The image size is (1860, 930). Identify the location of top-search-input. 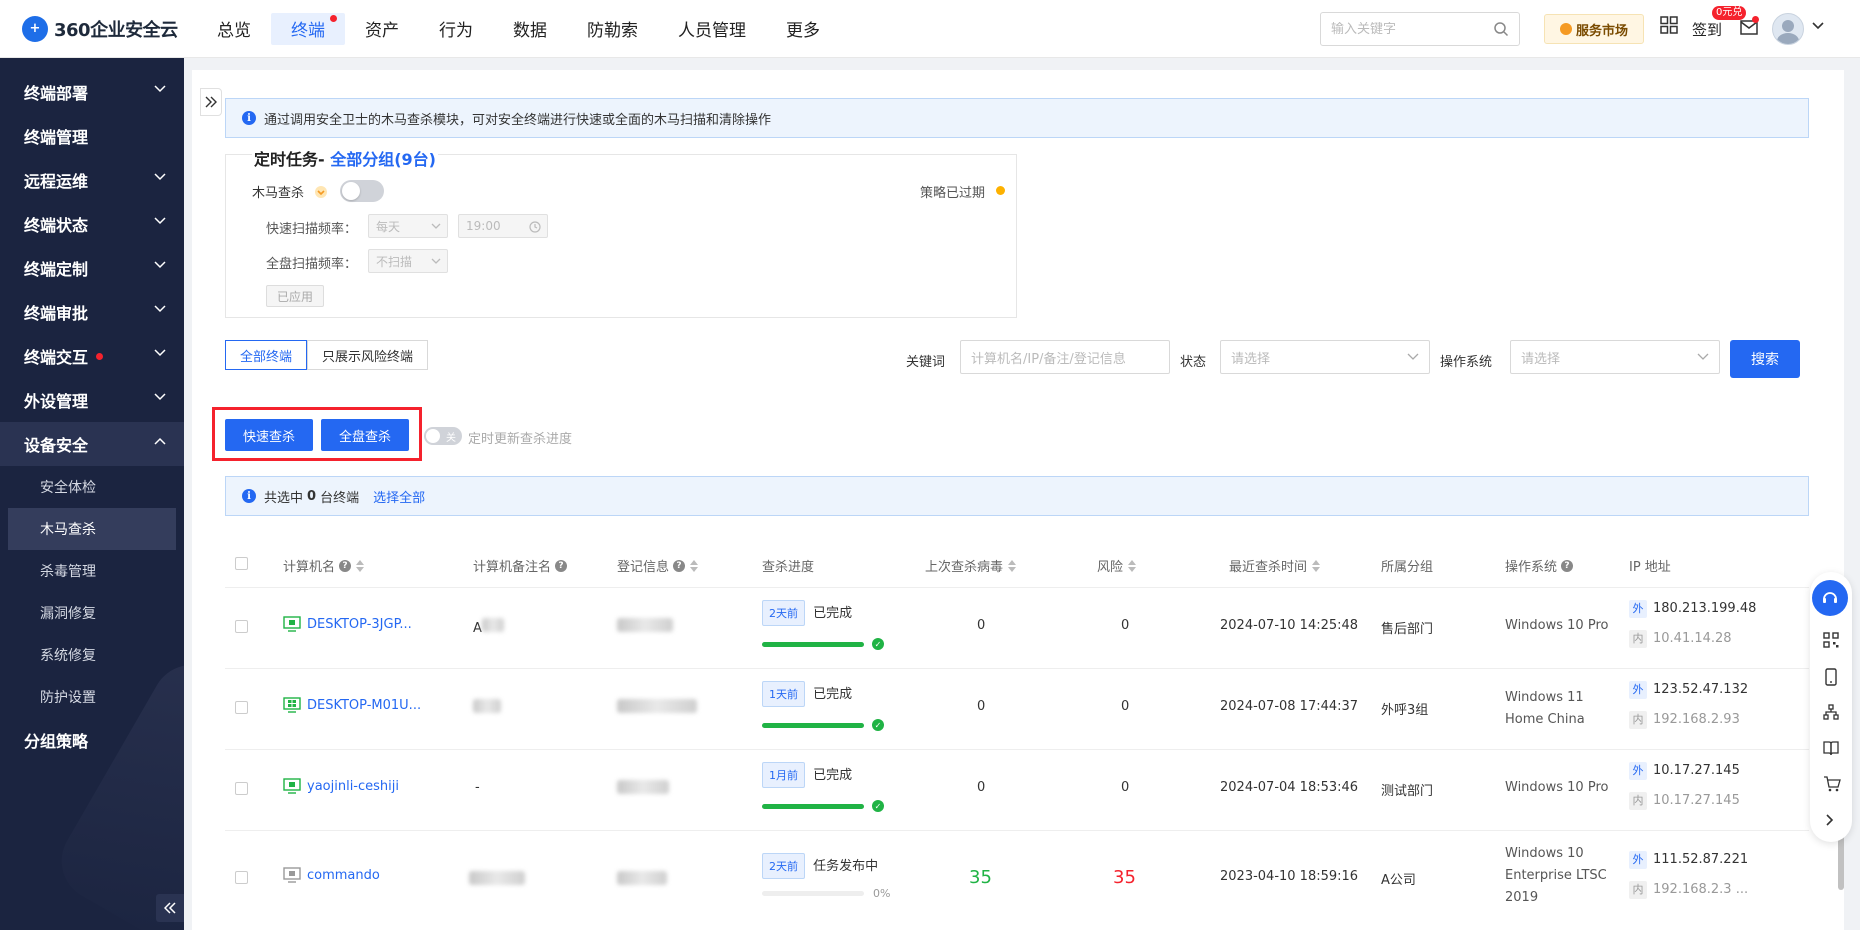
(1411, 29).